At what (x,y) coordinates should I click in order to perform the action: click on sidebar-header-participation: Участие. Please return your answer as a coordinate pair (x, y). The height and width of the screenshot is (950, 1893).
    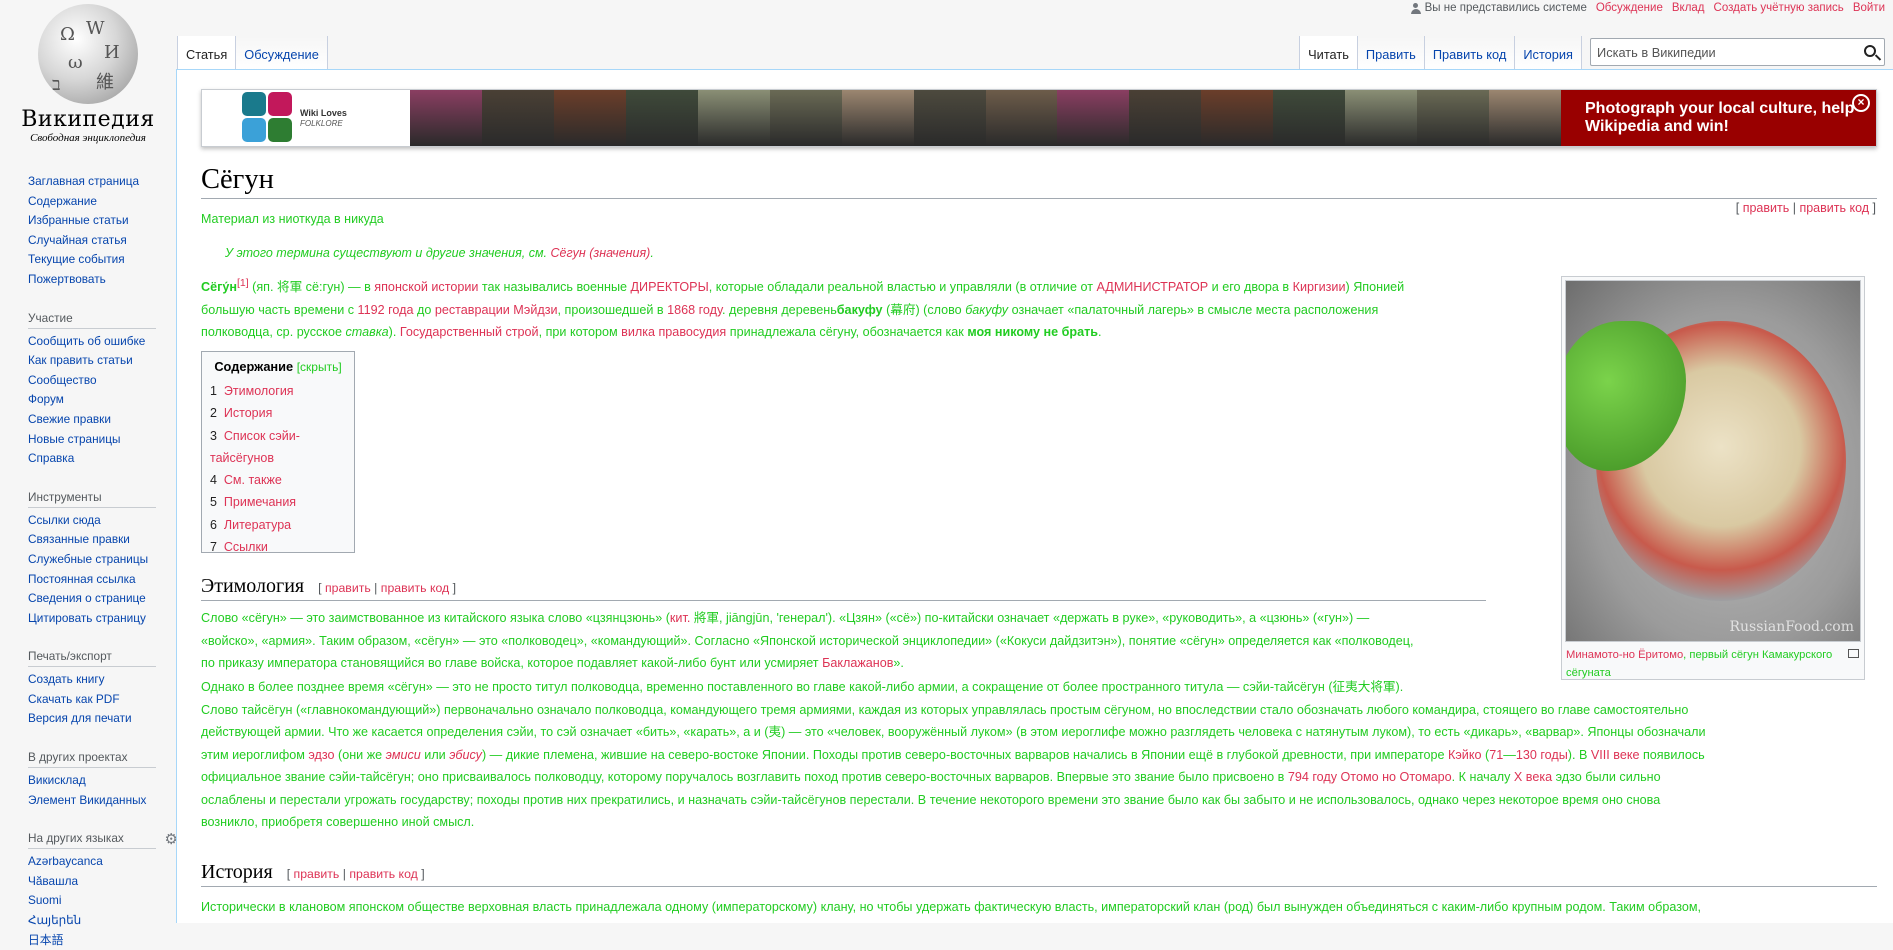
    Looking at the image, I should click on (92, 320).